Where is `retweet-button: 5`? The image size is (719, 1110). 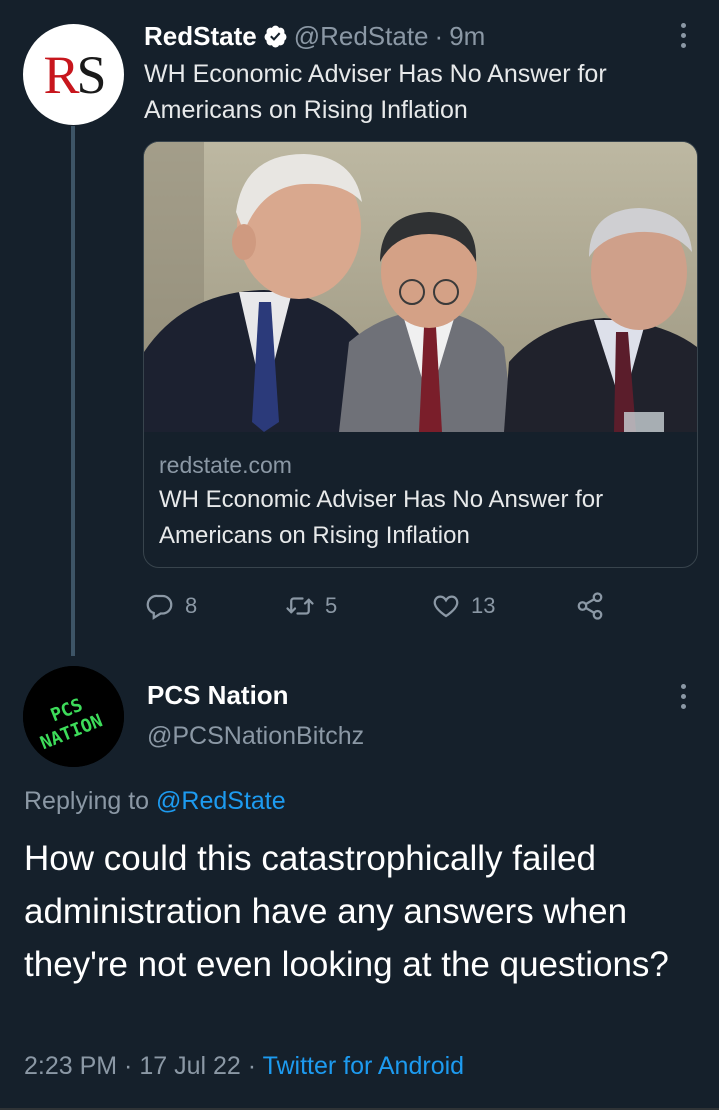 retweet-button: 5 is located at coordinates (311, 606).